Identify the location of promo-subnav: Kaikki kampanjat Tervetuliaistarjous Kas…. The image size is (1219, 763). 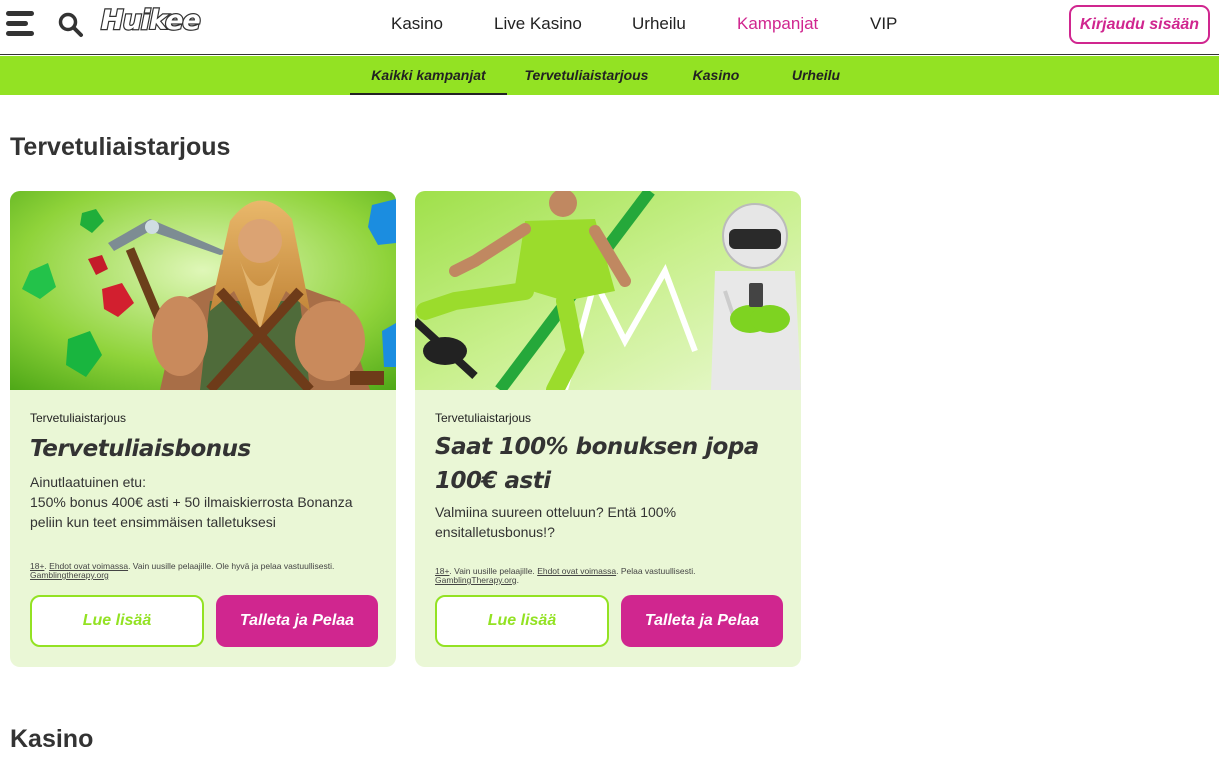
(609, 75).